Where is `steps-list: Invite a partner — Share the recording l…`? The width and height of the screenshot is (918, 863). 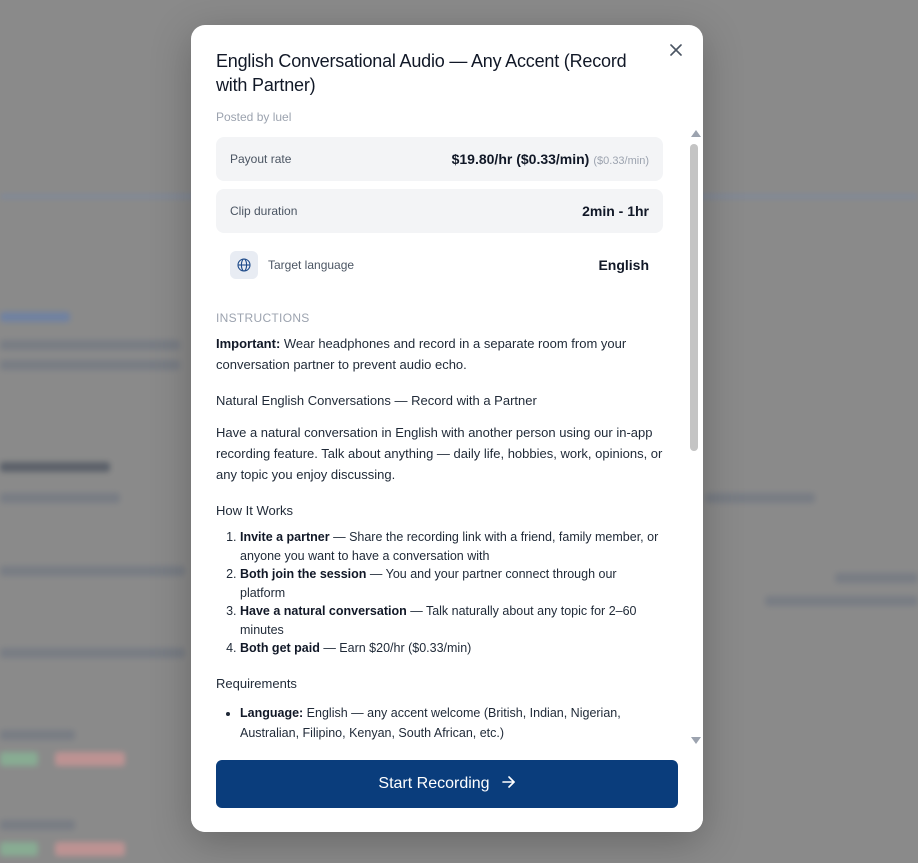 steps-list: Invite a partner — Share the recording l… is located at coordinates (439, 593).